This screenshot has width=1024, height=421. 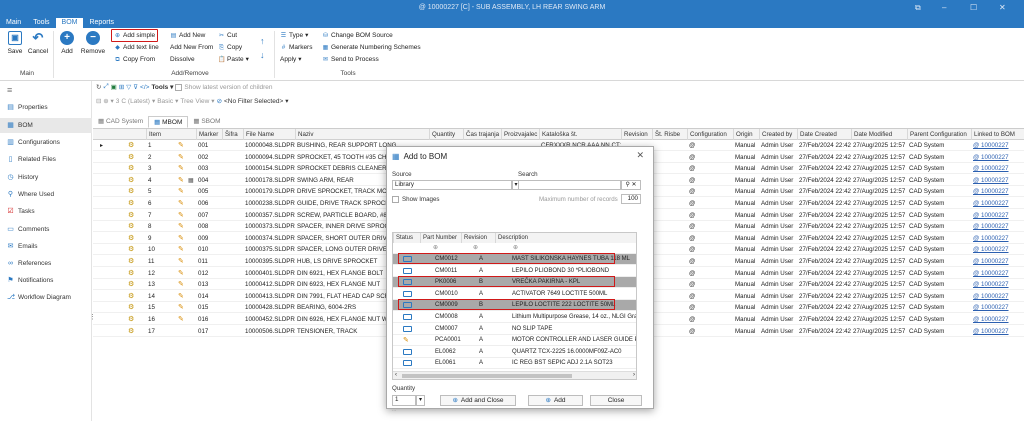 What do you see at coordinates (230, 48) in the screenshot?
I see `copy-button: ⎘ Copy` at bounding box center [230, 48].